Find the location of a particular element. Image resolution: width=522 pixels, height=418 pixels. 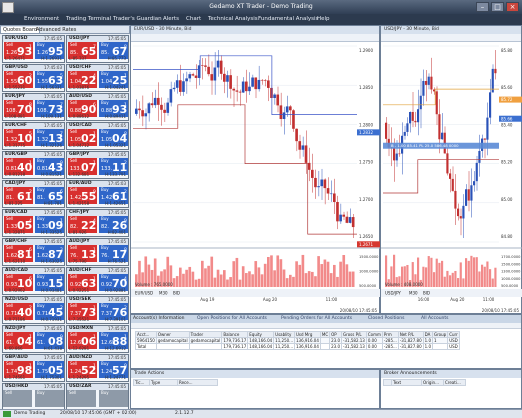

buy-label: Buy is located at coordinates (41, 247).